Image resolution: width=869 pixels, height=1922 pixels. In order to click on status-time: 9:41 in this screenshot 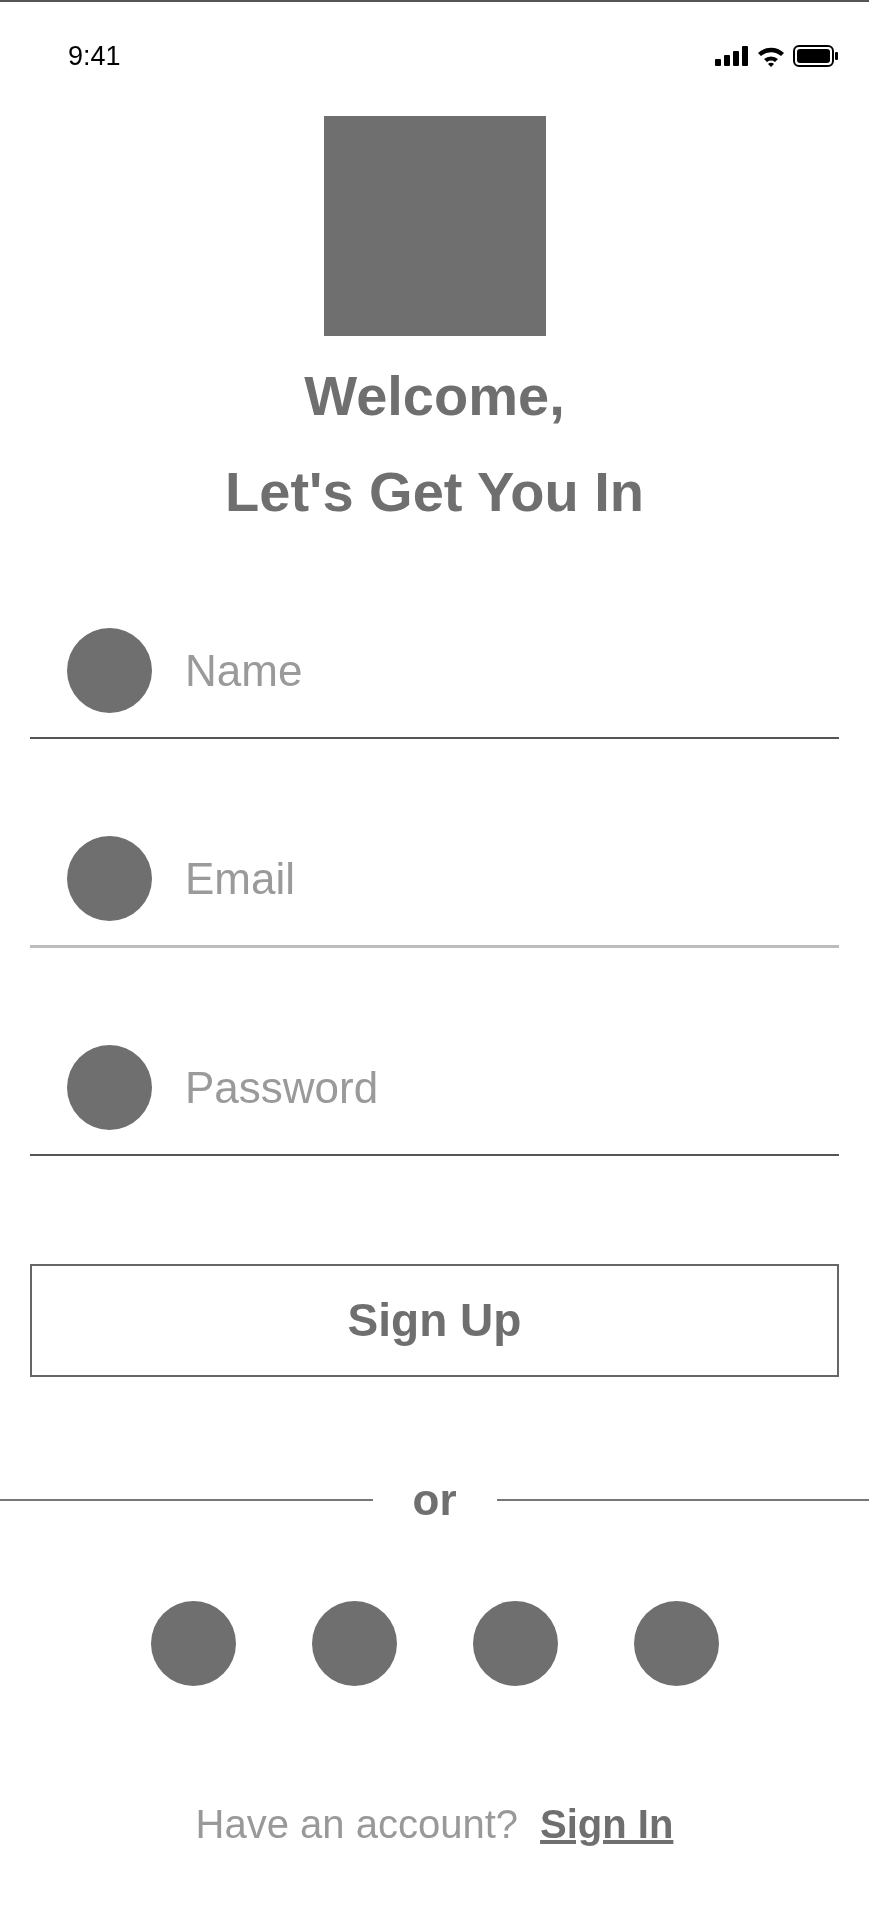, I will do `click(94, 56)`.